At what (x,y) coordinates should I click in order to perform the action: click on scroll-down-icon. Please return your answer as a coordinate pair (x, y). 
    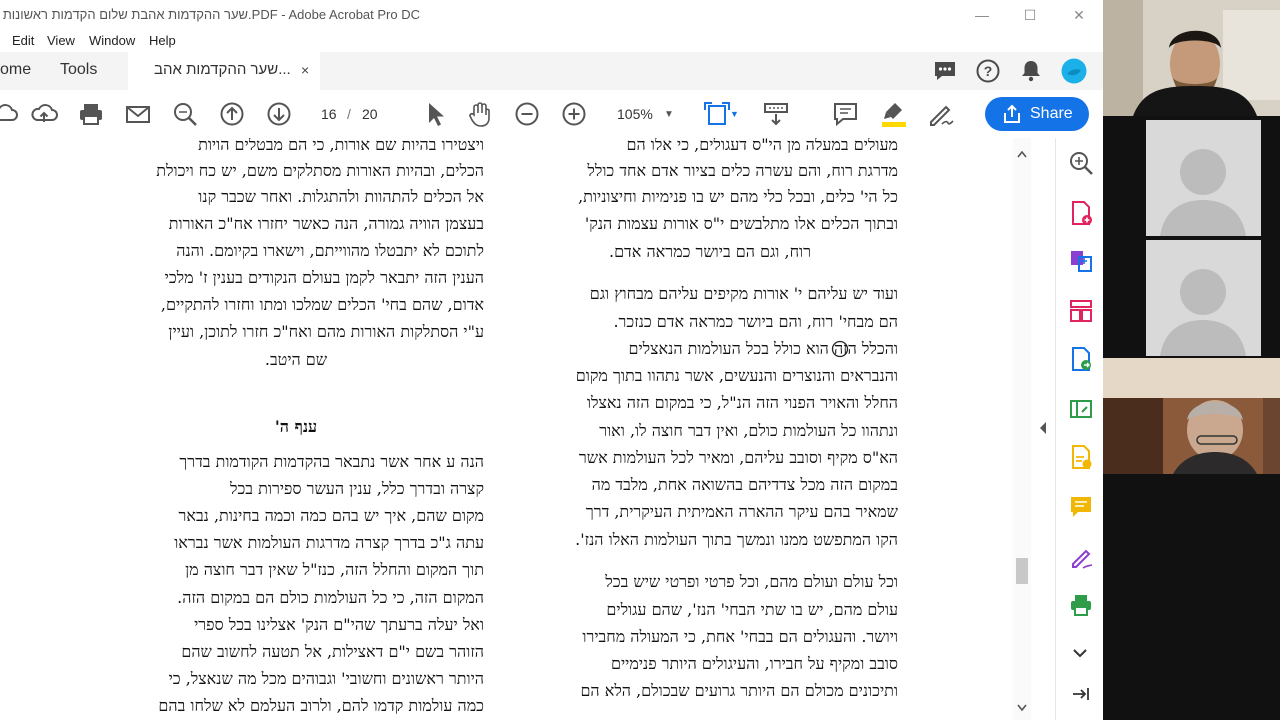
    Looking at the image, I should click on (1022, 708).